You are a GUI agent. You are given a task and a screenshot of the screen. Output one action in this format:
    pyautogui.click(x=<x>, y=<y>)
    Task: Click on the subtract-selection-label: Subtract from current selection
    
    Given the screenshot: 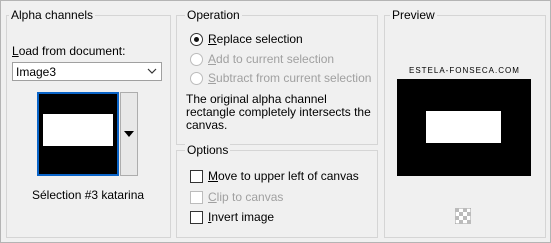 What is the action you would take?
    pyautogui.click(x=290, y=78)
    